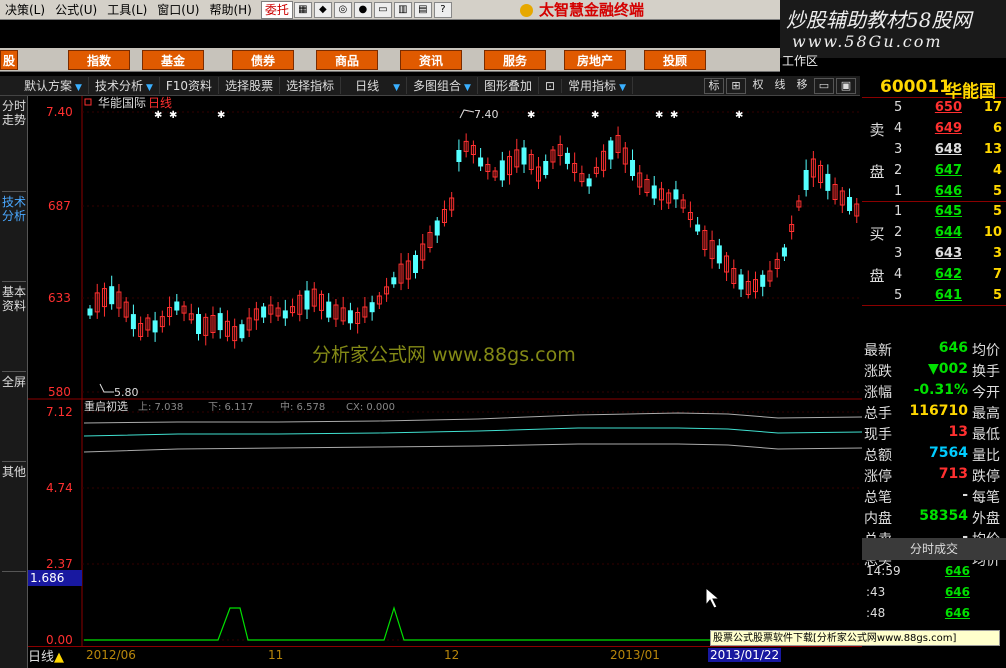 The width and height of the screenshot is (1006, 668). I want to click on trade-row: :48 646, so click(934, 616).